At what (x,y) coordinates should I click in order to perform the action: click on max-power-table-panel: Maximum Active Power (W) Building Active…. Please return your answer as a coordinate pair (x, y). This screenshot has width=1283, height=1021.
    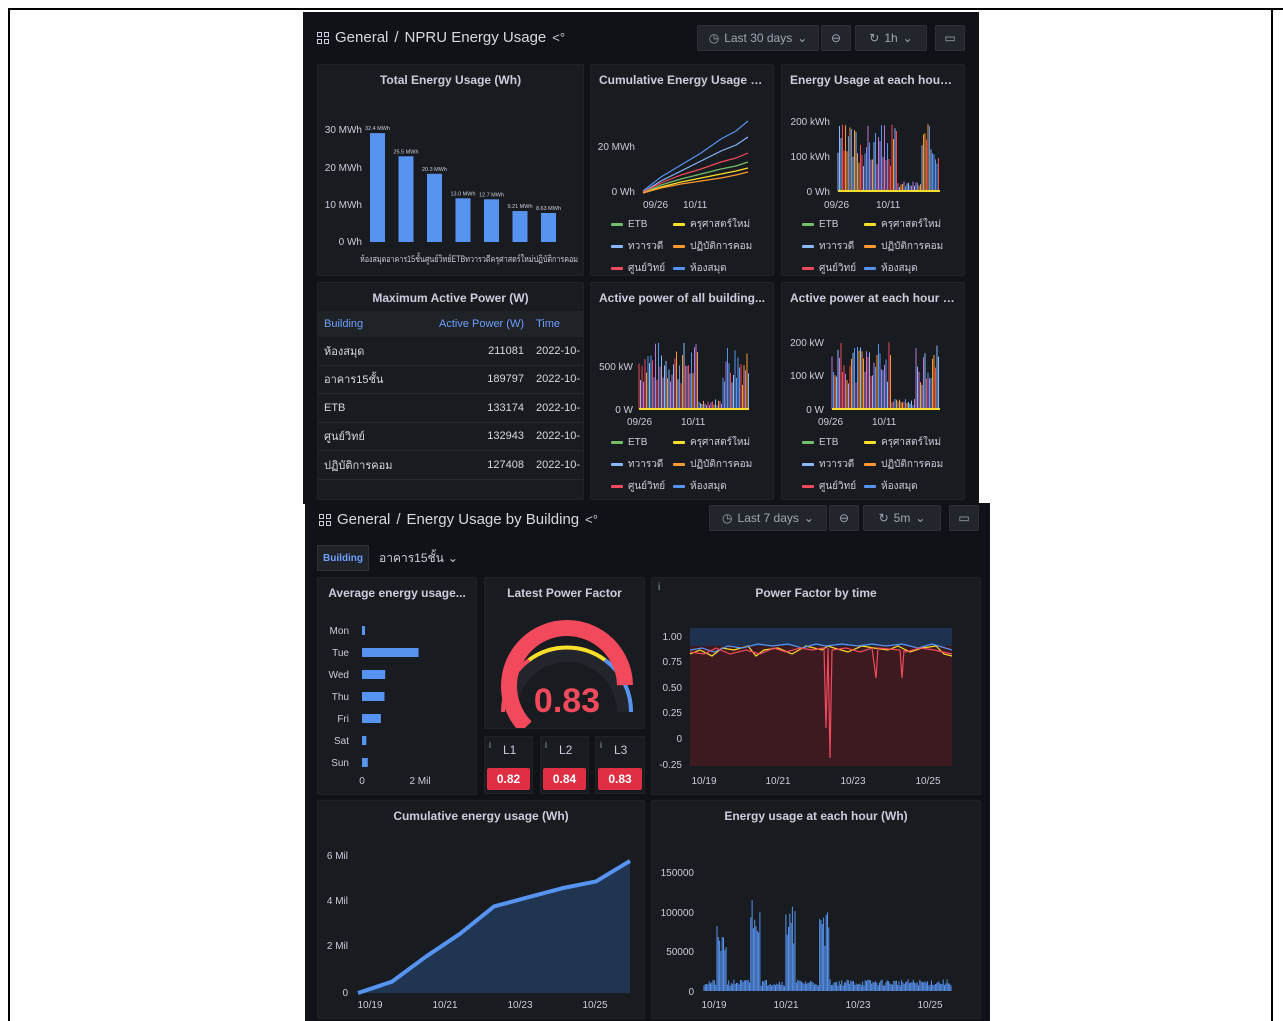
    Looking at the image, I should click on (450, 391).